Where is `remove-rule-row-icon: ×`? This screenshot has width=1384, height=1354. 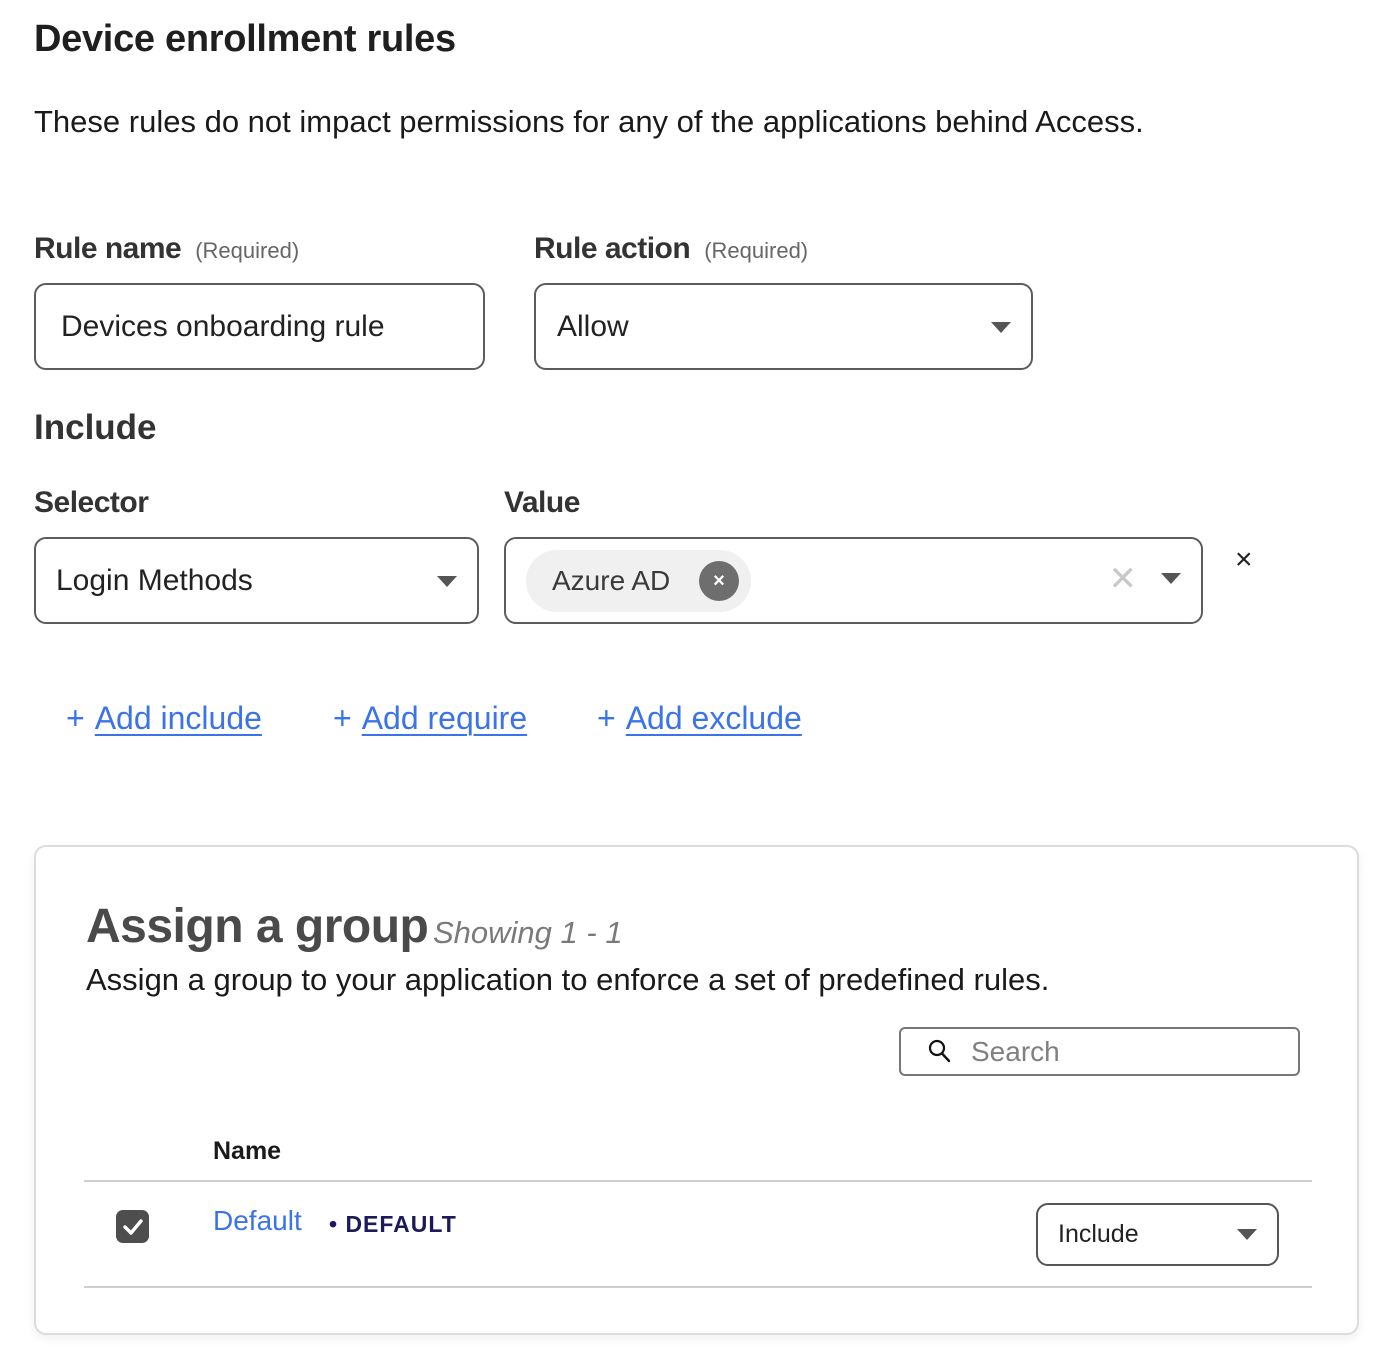
remove-rule-row-icon: × is located at coordinates (1244, 560).